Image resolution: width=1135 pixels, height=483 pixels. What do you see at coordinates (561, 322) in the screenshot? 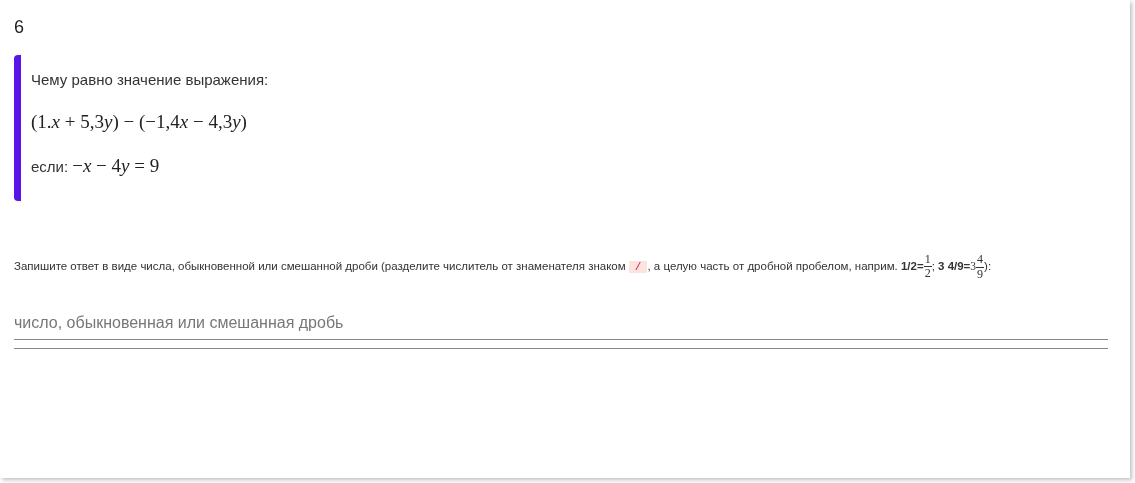
I see `answer-field: число, обыкновенная или смешанная дробь` at bounding box center [561, 322].